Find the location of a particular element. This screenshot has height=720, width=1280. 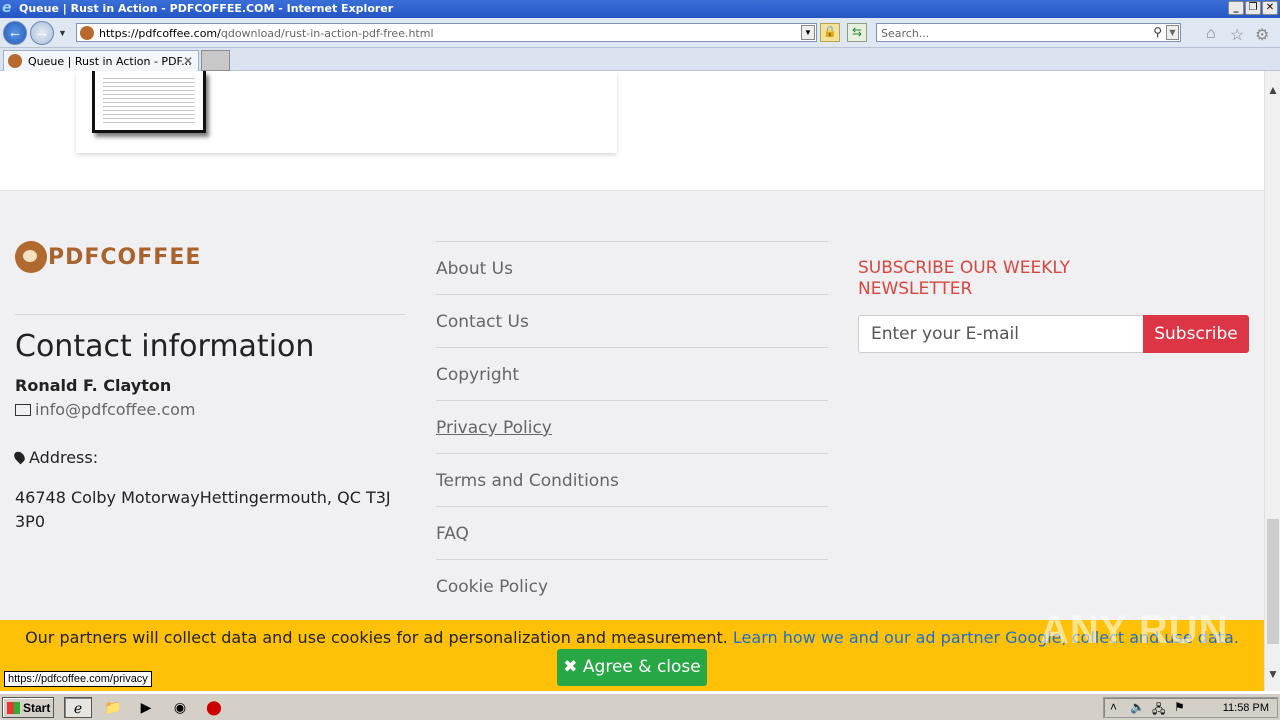

gear-icon: ⚙ is located at coordinates (1262, 35).